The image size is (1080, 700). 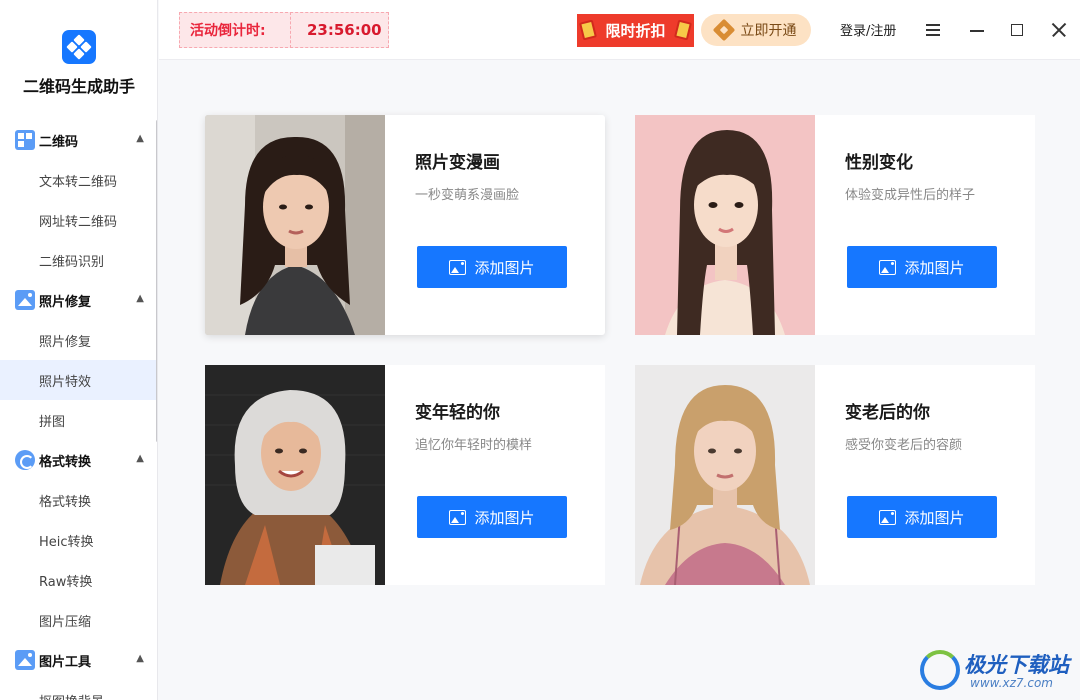 What do you see at coordinates (457, 163) in the screenshot?
I see `card-title: 照片变漫画` at bounding box center [457, 163].